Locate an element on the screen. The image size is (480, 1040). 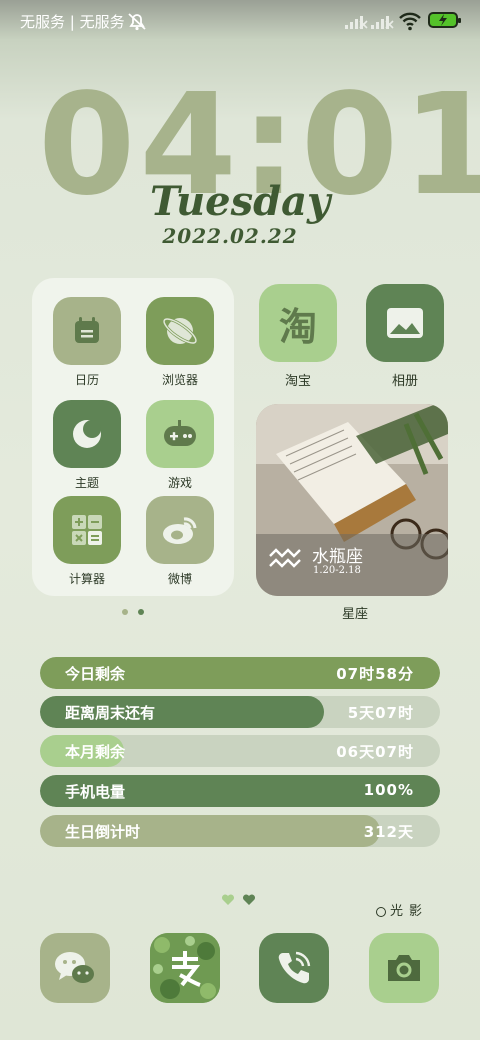
progress-value: 5天07时 is located at coordinates (380, 713).